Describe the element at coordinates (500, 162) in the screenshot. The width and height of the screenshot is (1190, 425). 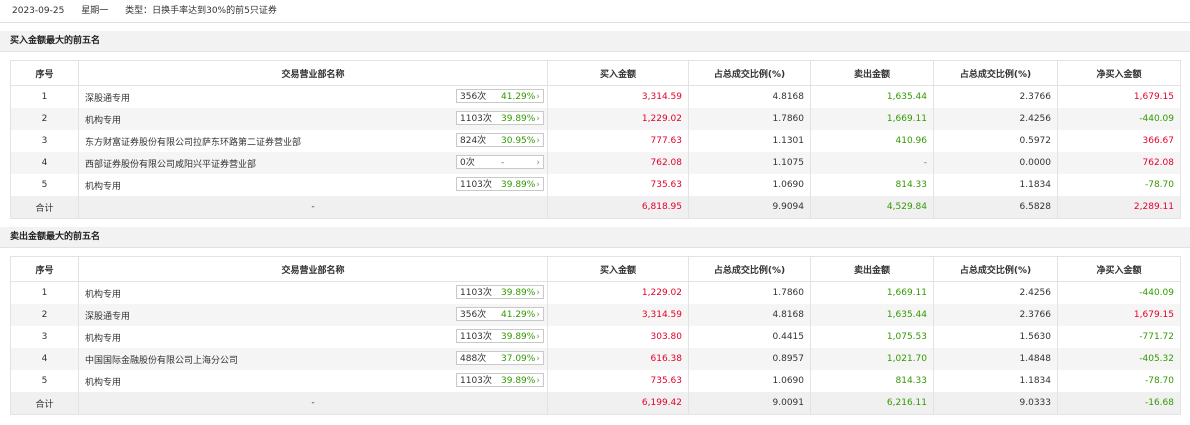
I see `branch-stat-dropdown: 0次 - ›` at that location.